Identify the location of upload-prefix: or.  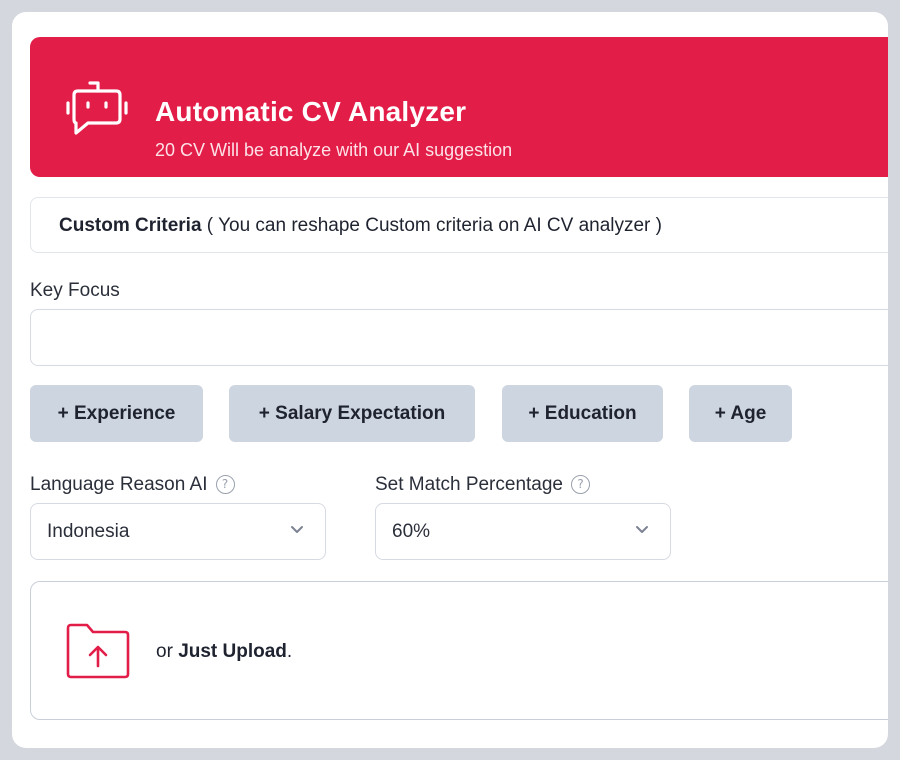
(167, 651).